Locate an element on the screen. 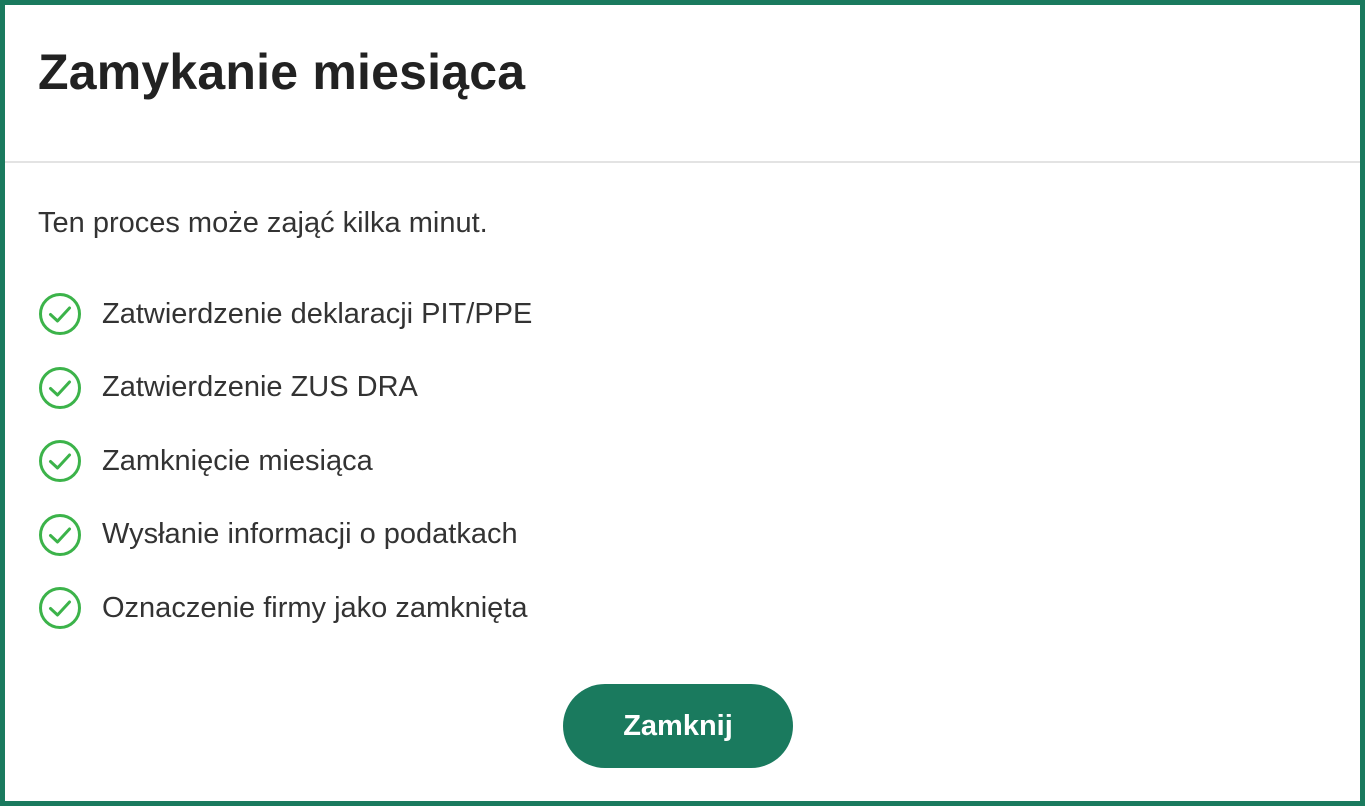 The height and width of the screenshot is (806, 1365). step-item: Zatwierdzenie deklaracji PIT/PPE is located at coordinates (285, 314).